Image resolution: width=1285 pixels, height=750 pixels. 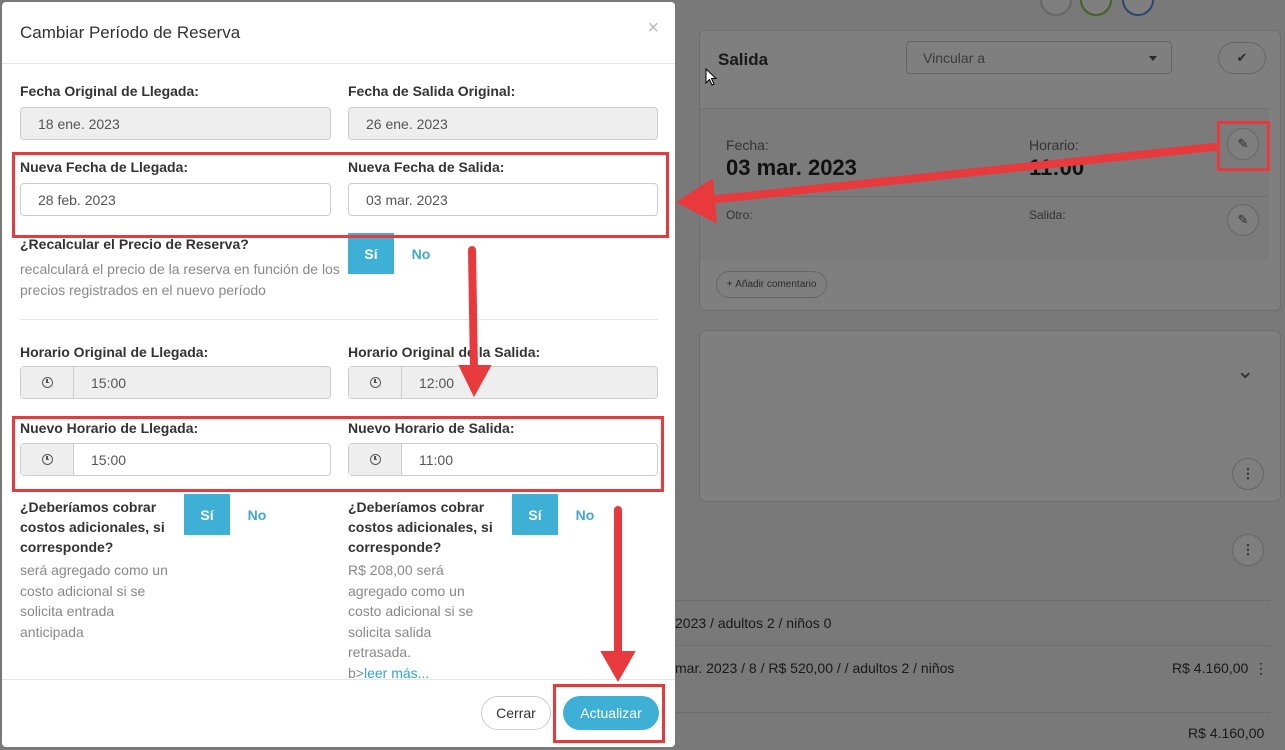 What do you see at coordinates (473, 310) in the screenshot?
I see `annotation-arrow-down` at bounding box center [473, 310].